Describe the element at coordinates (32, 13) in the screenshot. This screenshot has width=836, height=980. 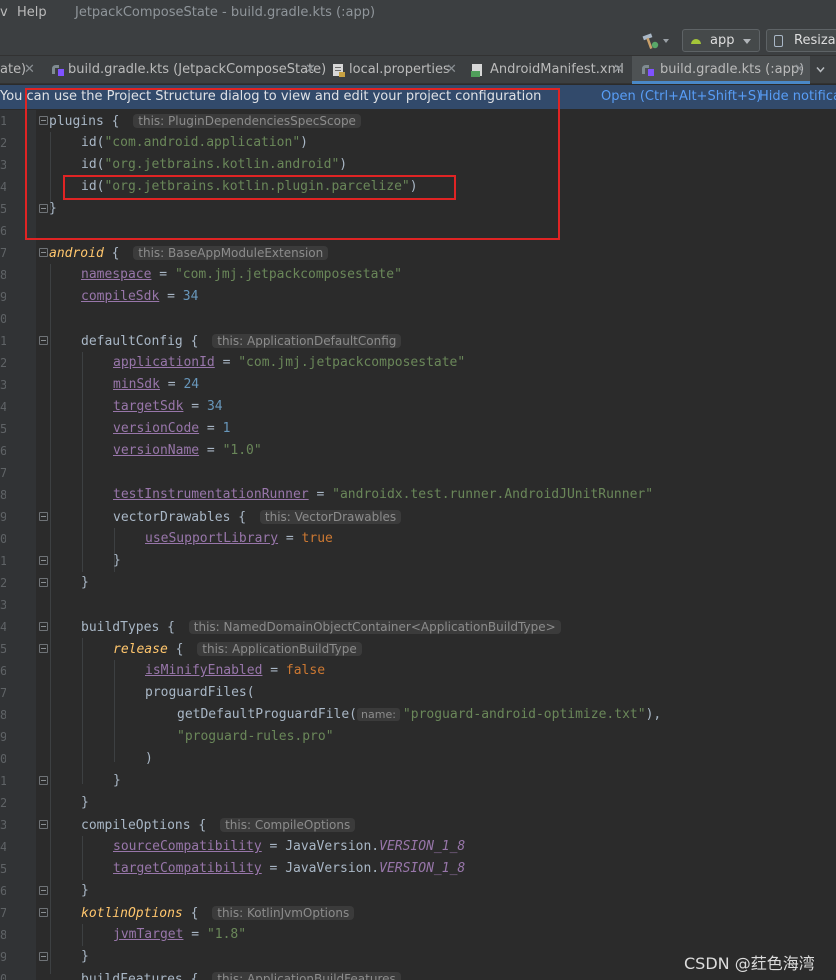
I see `menu-help: Help` at that location.